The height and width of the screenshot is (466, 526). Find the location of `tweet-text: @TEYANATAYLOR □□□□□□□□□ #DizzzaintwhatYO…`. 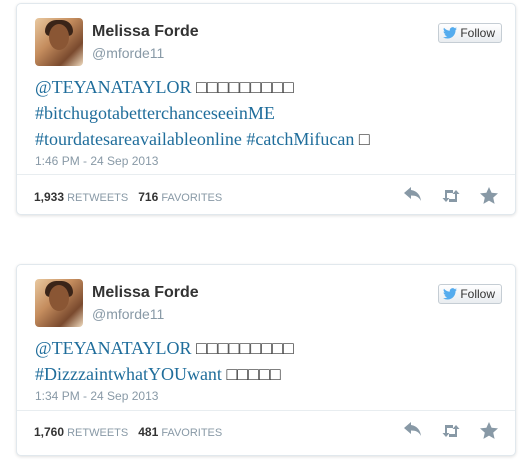

tweet-text: @TEYANATAYLOR □□□□□□□□□ #DizzzaintwhatYO… is located at coordinates (164, 361).